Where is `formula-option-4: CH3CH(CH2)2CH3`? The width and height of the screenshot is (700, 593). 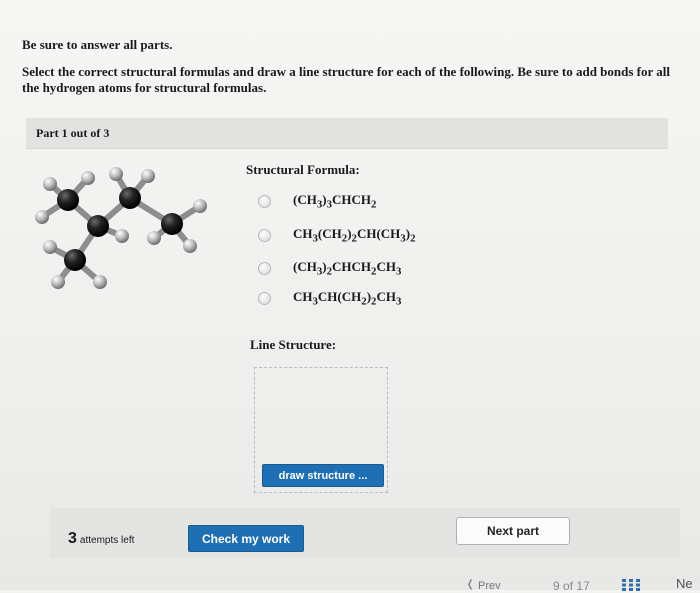
formula-option-4: CH3CH(CH2)2CH3 is located at coordinates (329, 298).